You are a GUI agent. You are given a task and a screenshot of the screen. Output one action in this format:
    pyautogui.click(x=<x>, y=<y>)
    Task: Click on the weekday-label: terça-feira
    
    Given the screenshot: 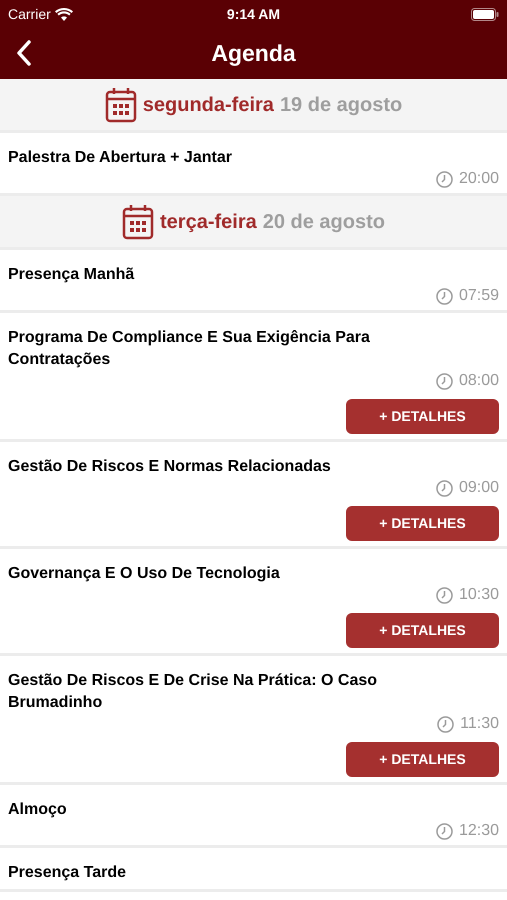 What is the action you would take?
    pyautogui.click(x=208, y=222)
    